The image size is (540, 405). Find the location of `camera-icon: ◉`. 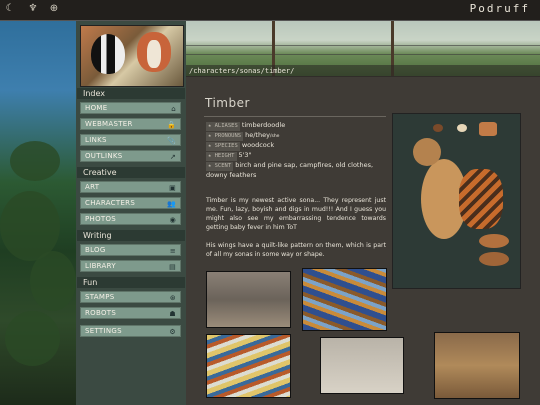

camera-icon: ◉ is located at coordinates (172, 220).